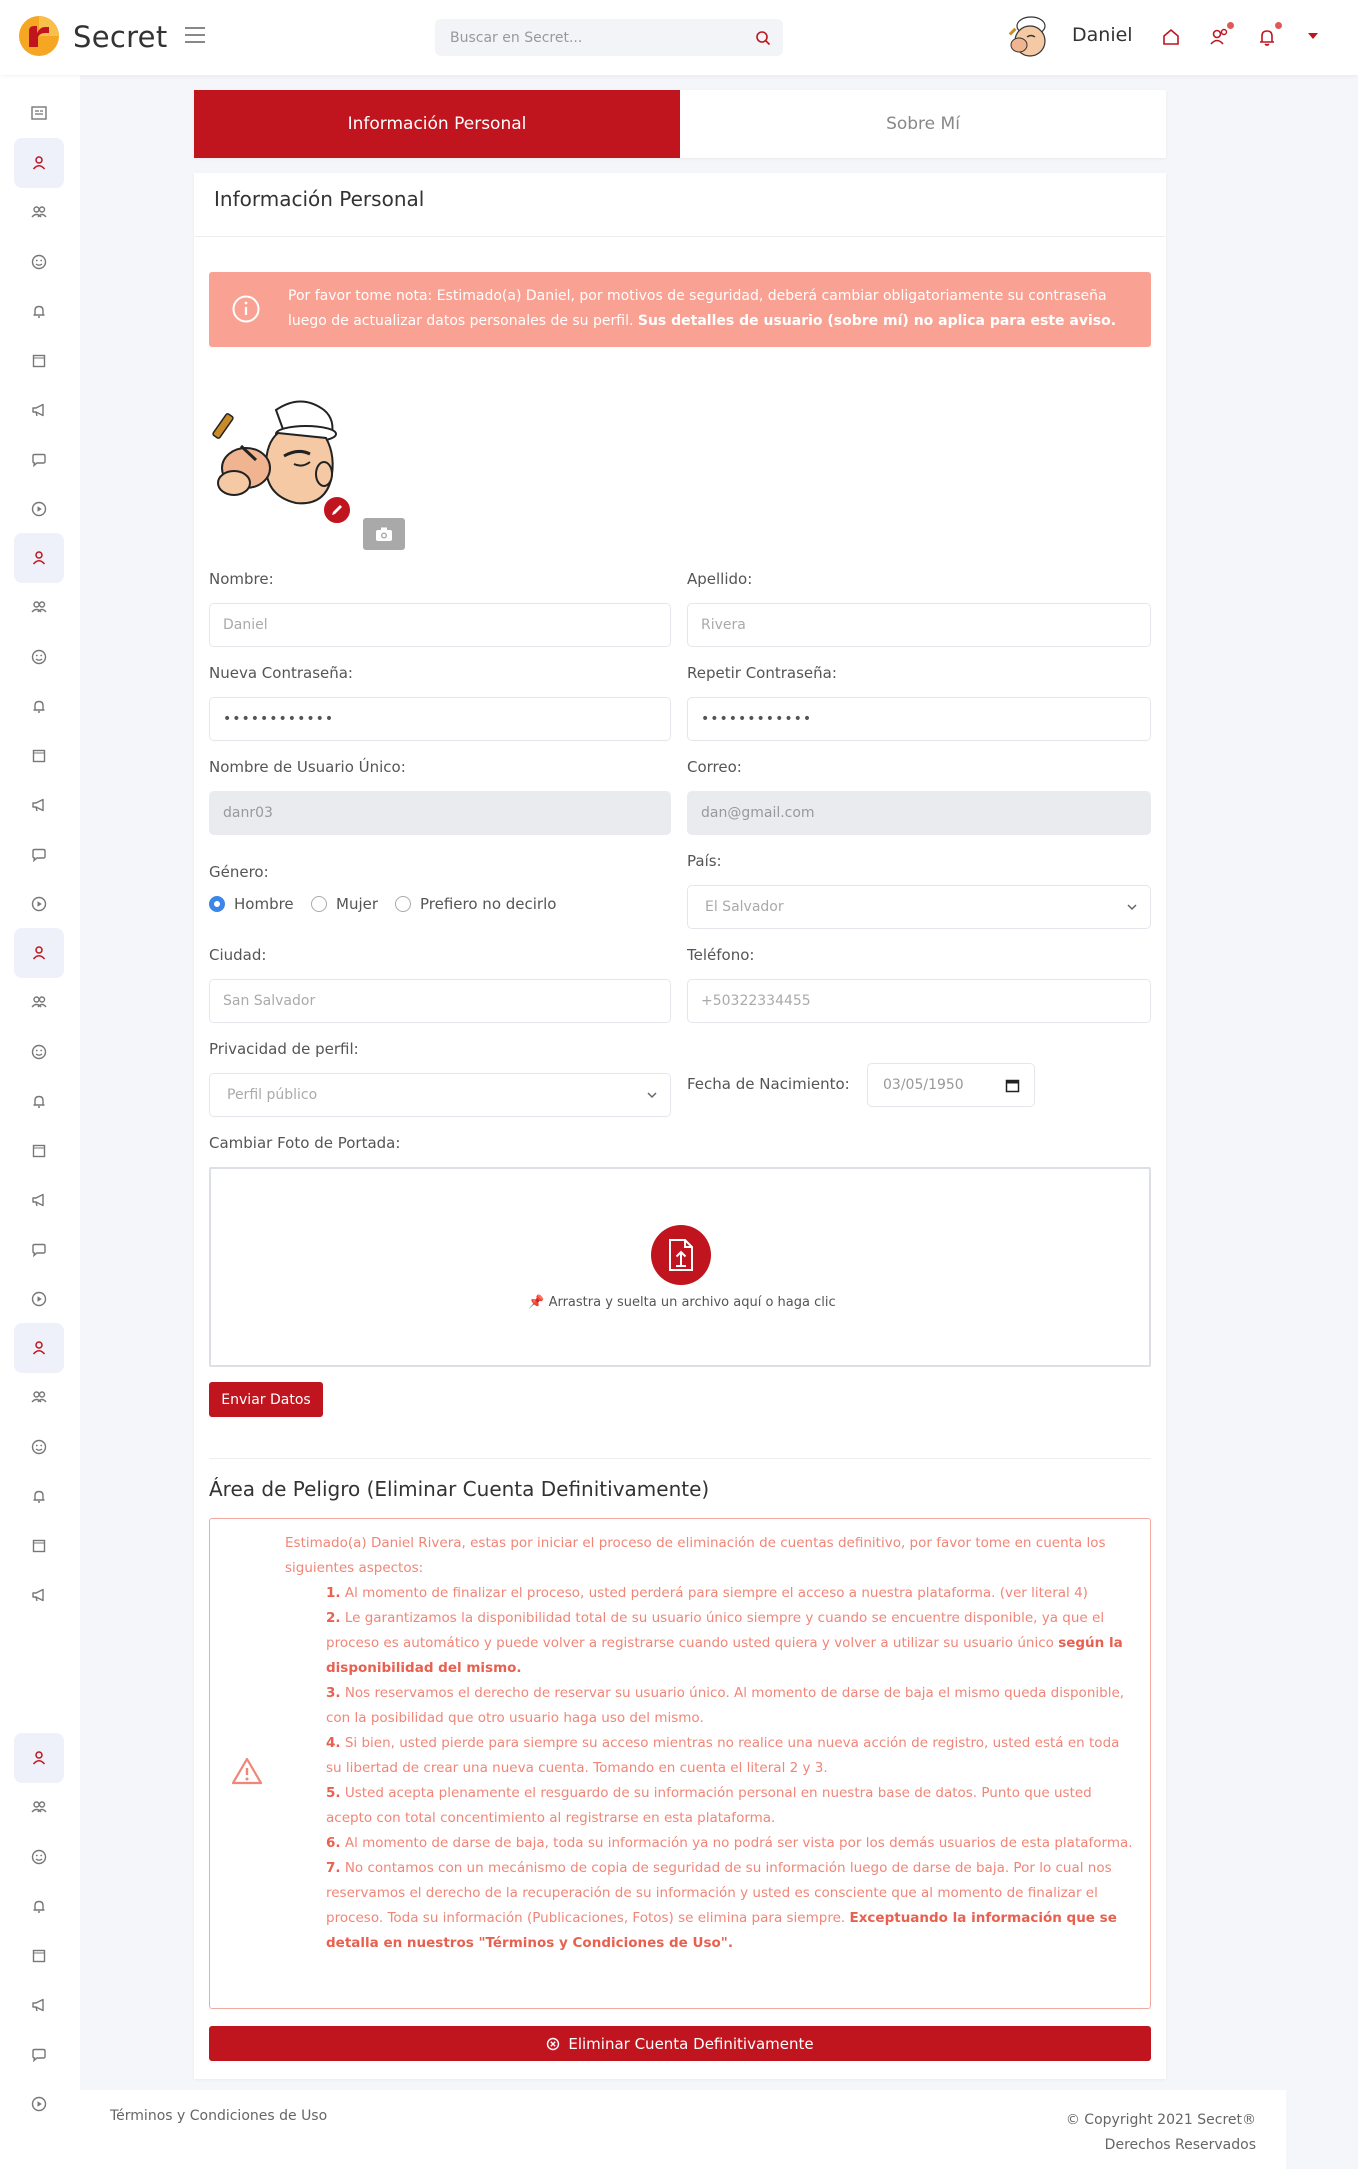  I want to click on play-icon, so click(39, 904).